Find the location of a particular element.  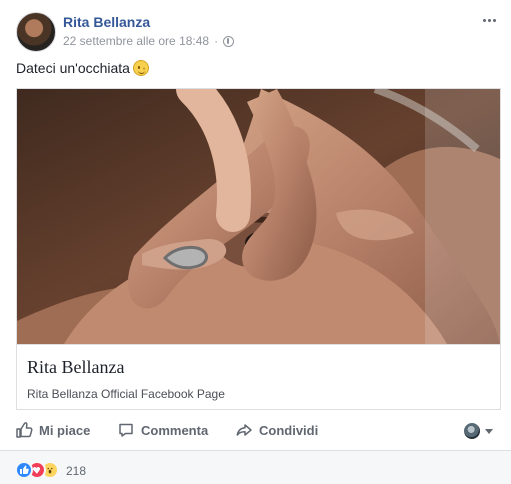

share-label: Condividi is located at coordinates (289, 430).